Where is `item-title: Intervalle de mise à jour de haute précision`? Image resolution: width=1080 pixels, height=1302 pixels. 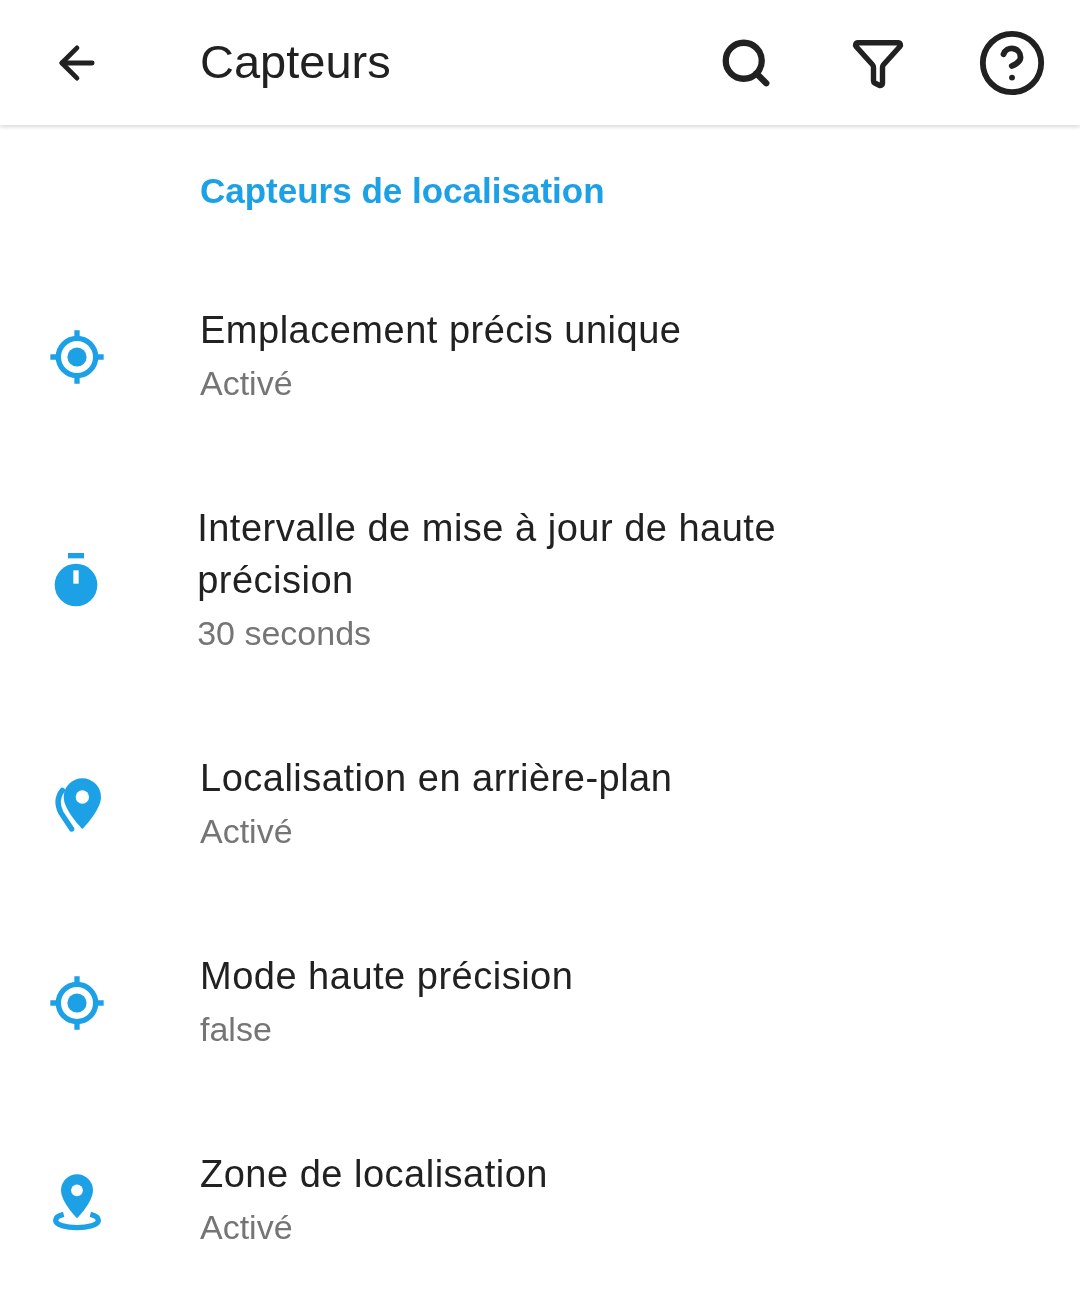 item-title: Intervalle de mise à jour de haute précision is located at coordinates (487, 554).